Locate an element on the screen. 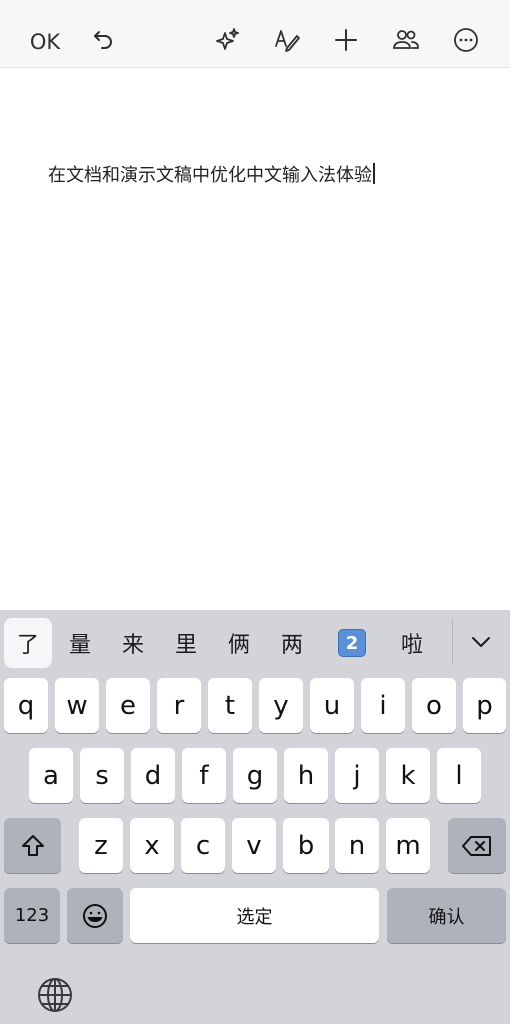 The height and width of the screenshot is (1024, 510). key-h: h is located at coordinates (306, 775).